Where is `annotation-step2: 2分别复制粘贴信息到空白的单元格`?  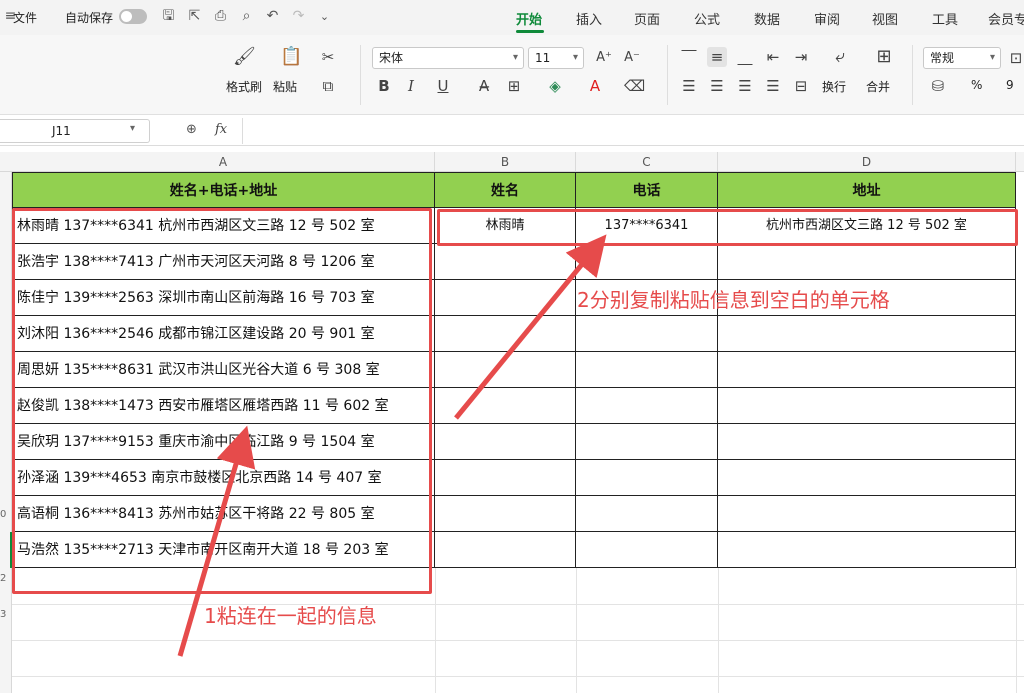 annotation-step2: 2分别复制粘贴信息到空白的单元格 is located at coordinates (733, 300).